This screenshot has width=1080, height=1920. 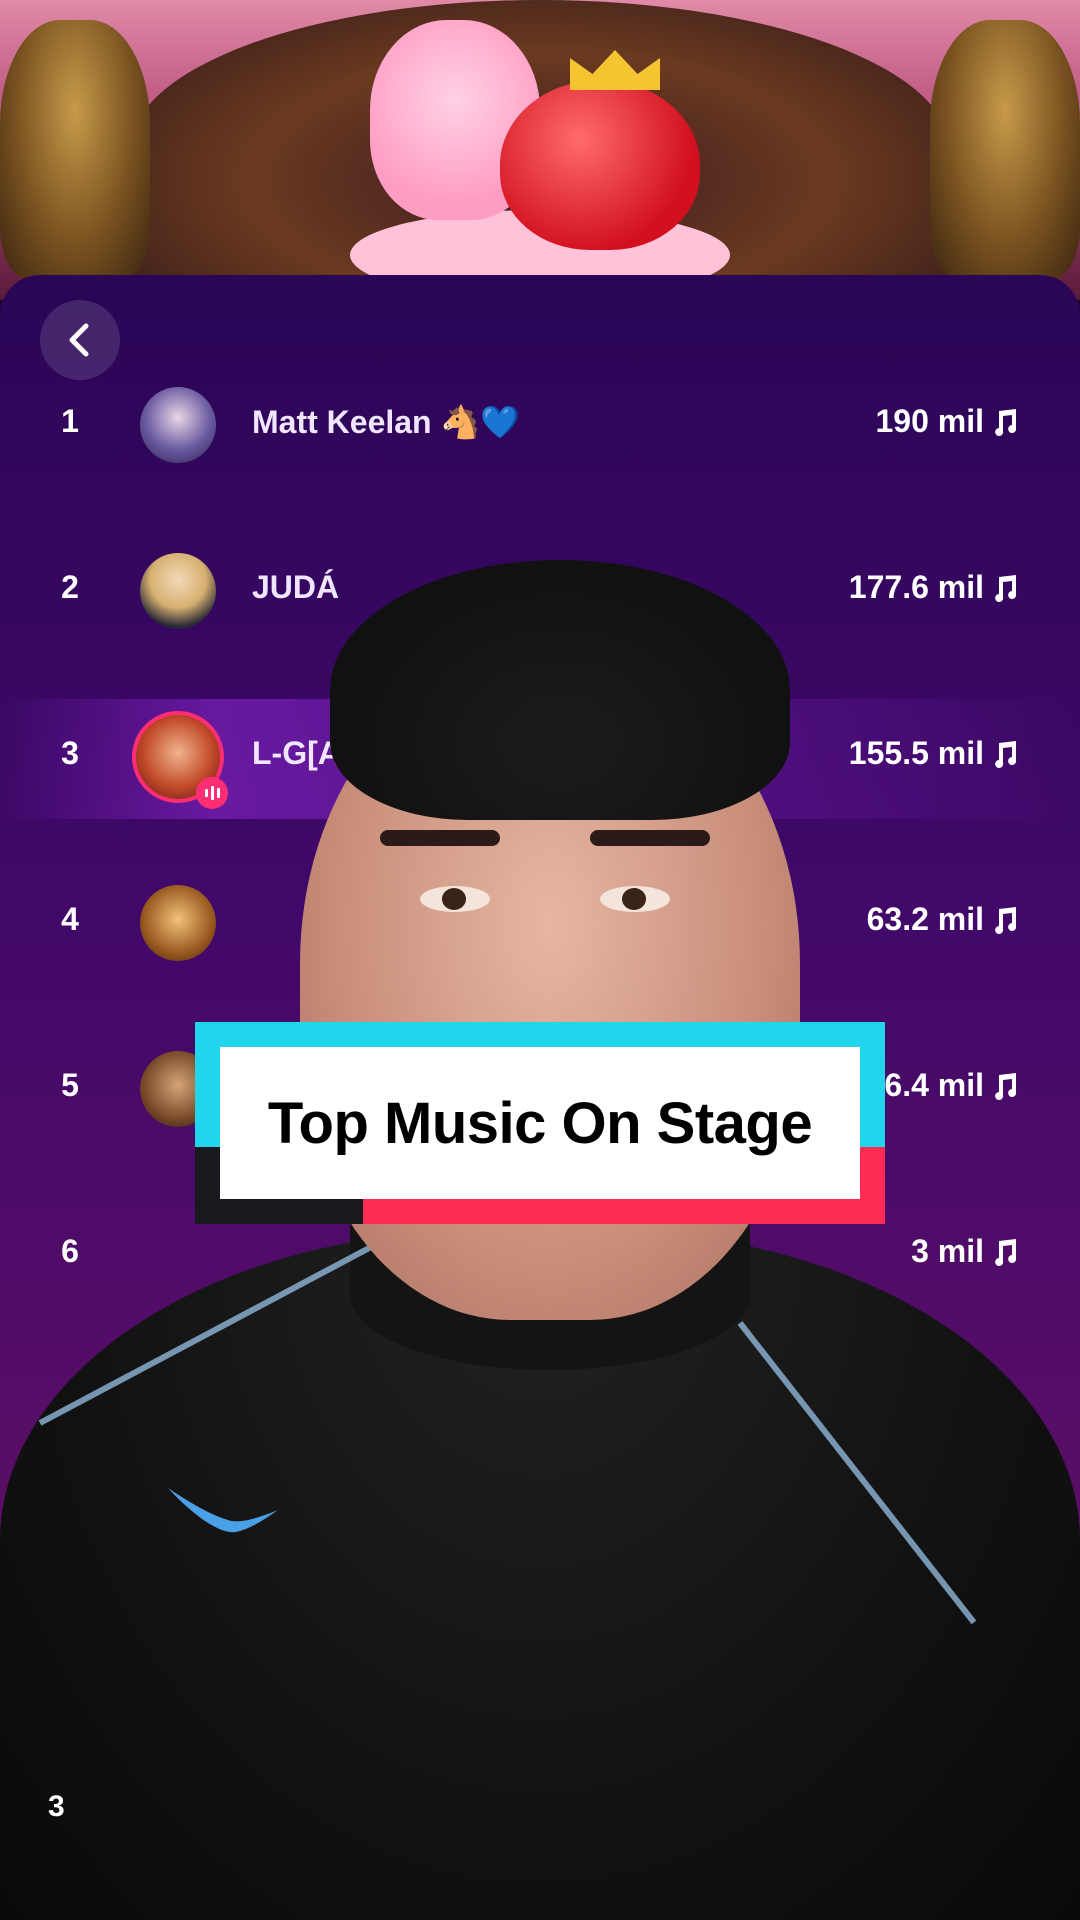 What do you see at coordinates (455, 899) in the screenshot?
I see `presenter-eye-left` at bounding box center [455, 899].